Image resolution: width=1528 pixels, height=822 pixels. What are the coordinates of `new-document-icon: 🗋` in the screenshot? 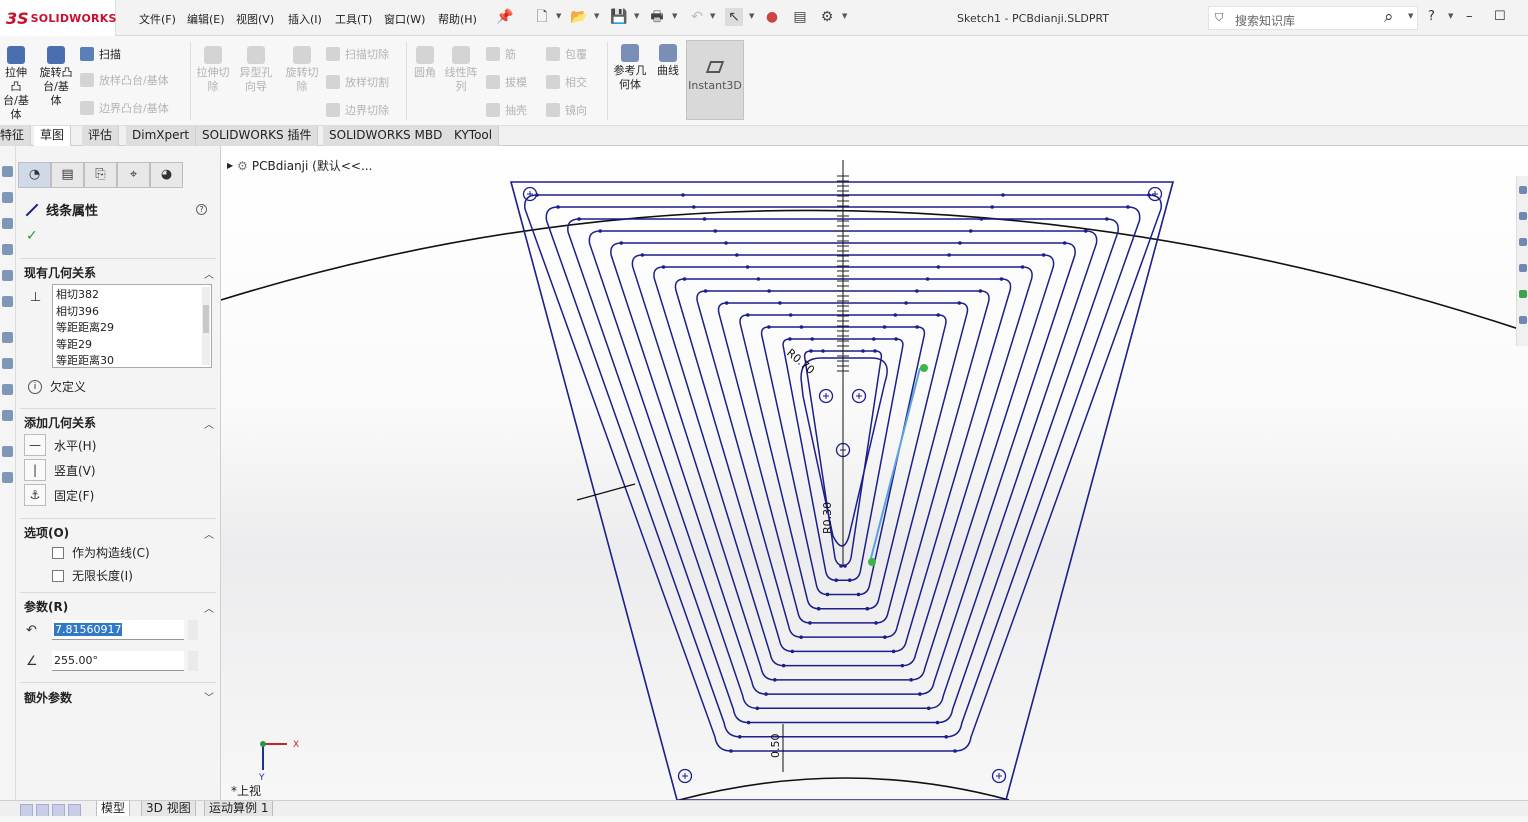 It's located at (542, 17).